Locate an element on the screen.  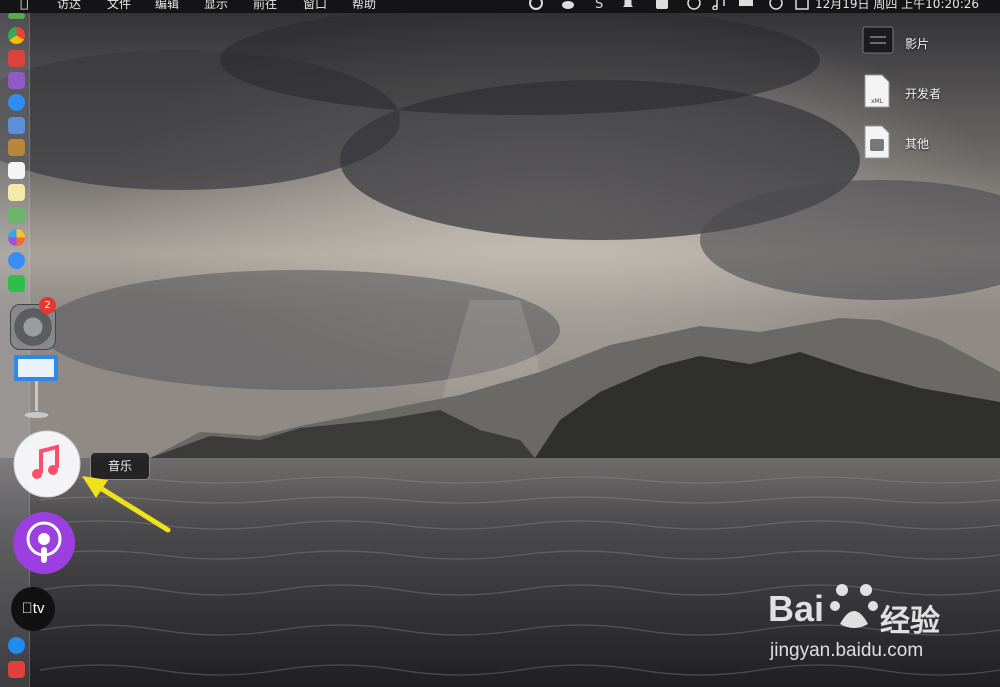
music-note-icon is located at coordinates (720, 5).